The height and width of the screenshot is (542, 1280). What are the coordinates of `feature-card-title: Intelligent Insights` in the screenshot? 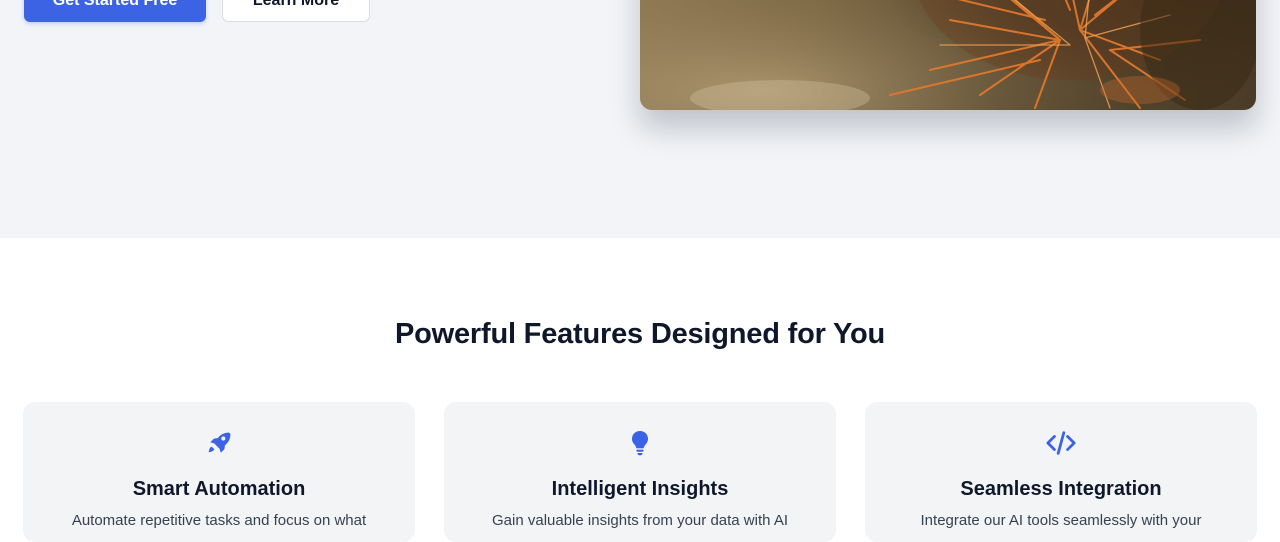 It's located at (640, 489).